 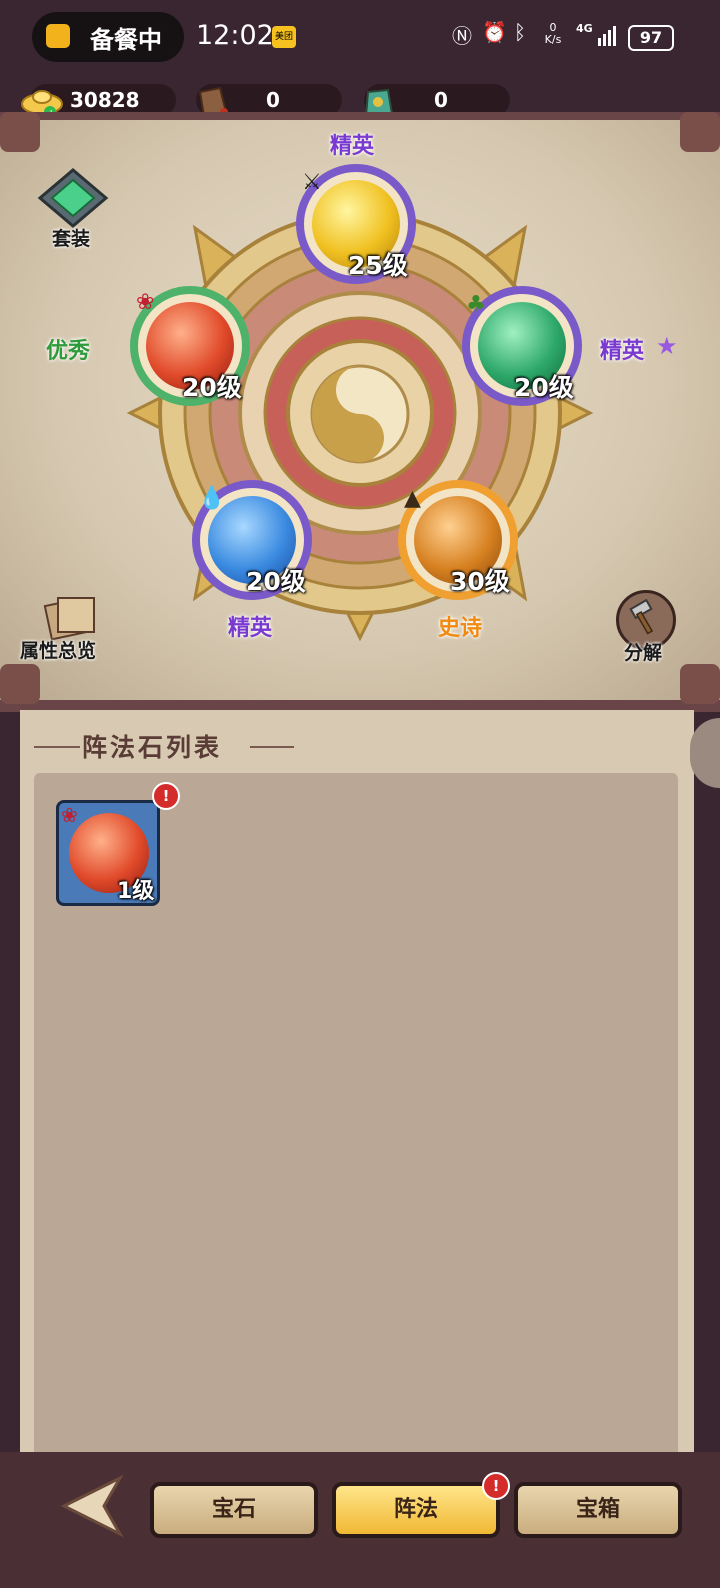 What do you see at coordinates (235, 35) in the screenshot?
I see `clock: 12:02` at bounding box center [235, 35].